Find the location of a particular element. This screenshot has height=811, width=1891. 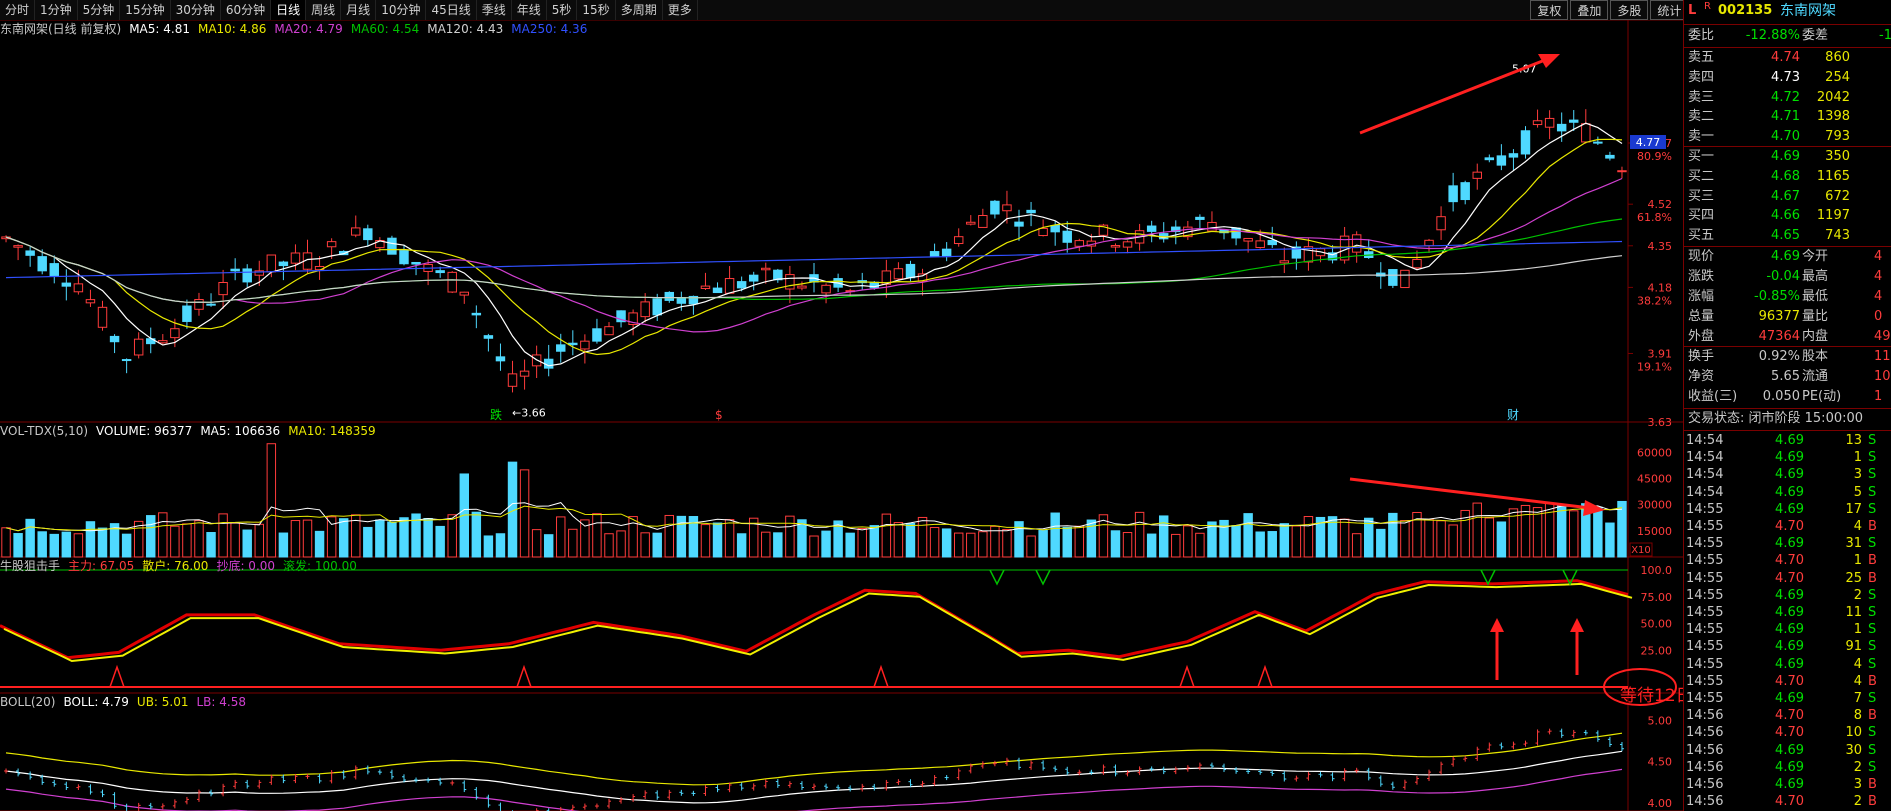

order-book-row: 买四 4.66 1197 is located at coordinates (1787, 216).